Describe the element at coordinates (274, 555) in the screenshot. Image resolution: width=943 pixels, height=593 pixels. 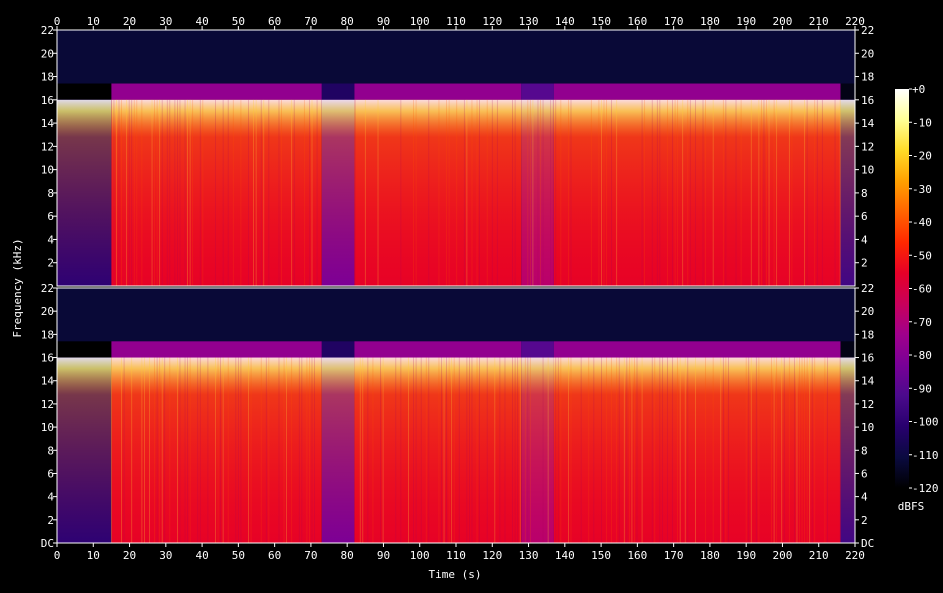
I see `x-tick-label-bottom: 60` at that location.